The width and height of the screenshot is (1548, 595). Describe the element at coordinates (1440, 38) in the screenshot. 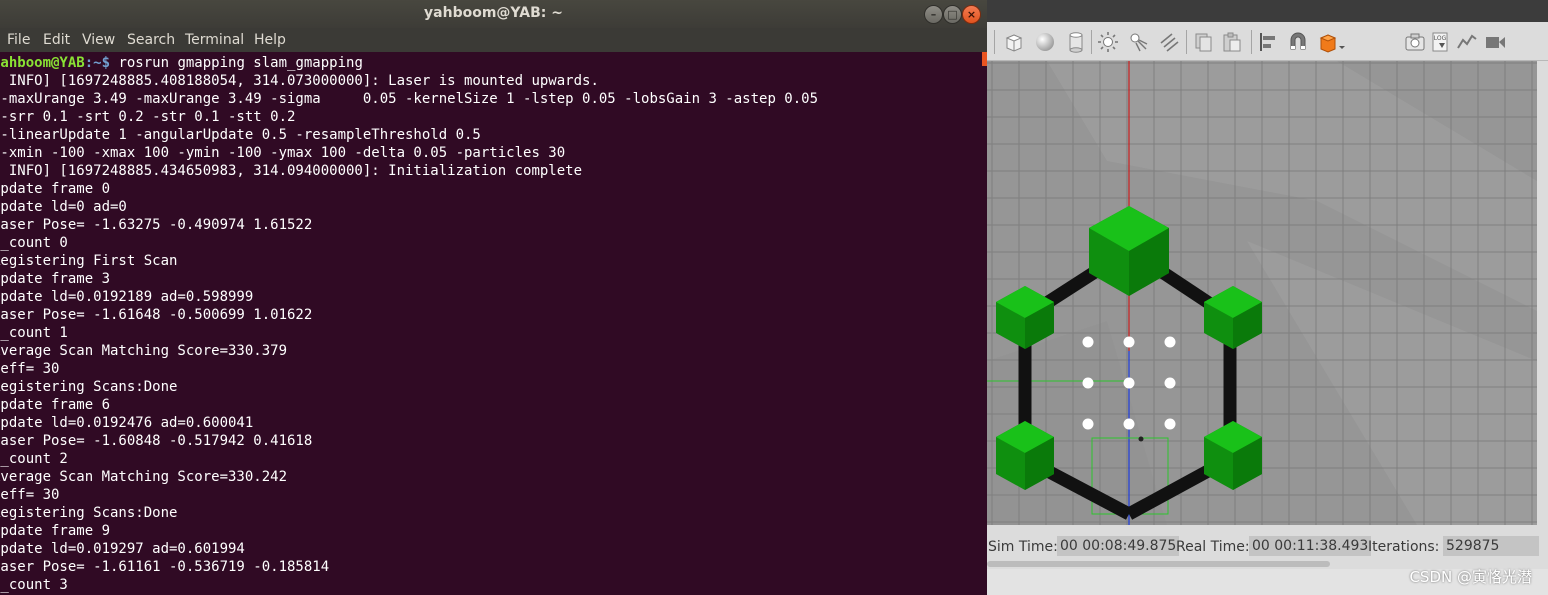

I see `log-icon-label: LOG` at that location.